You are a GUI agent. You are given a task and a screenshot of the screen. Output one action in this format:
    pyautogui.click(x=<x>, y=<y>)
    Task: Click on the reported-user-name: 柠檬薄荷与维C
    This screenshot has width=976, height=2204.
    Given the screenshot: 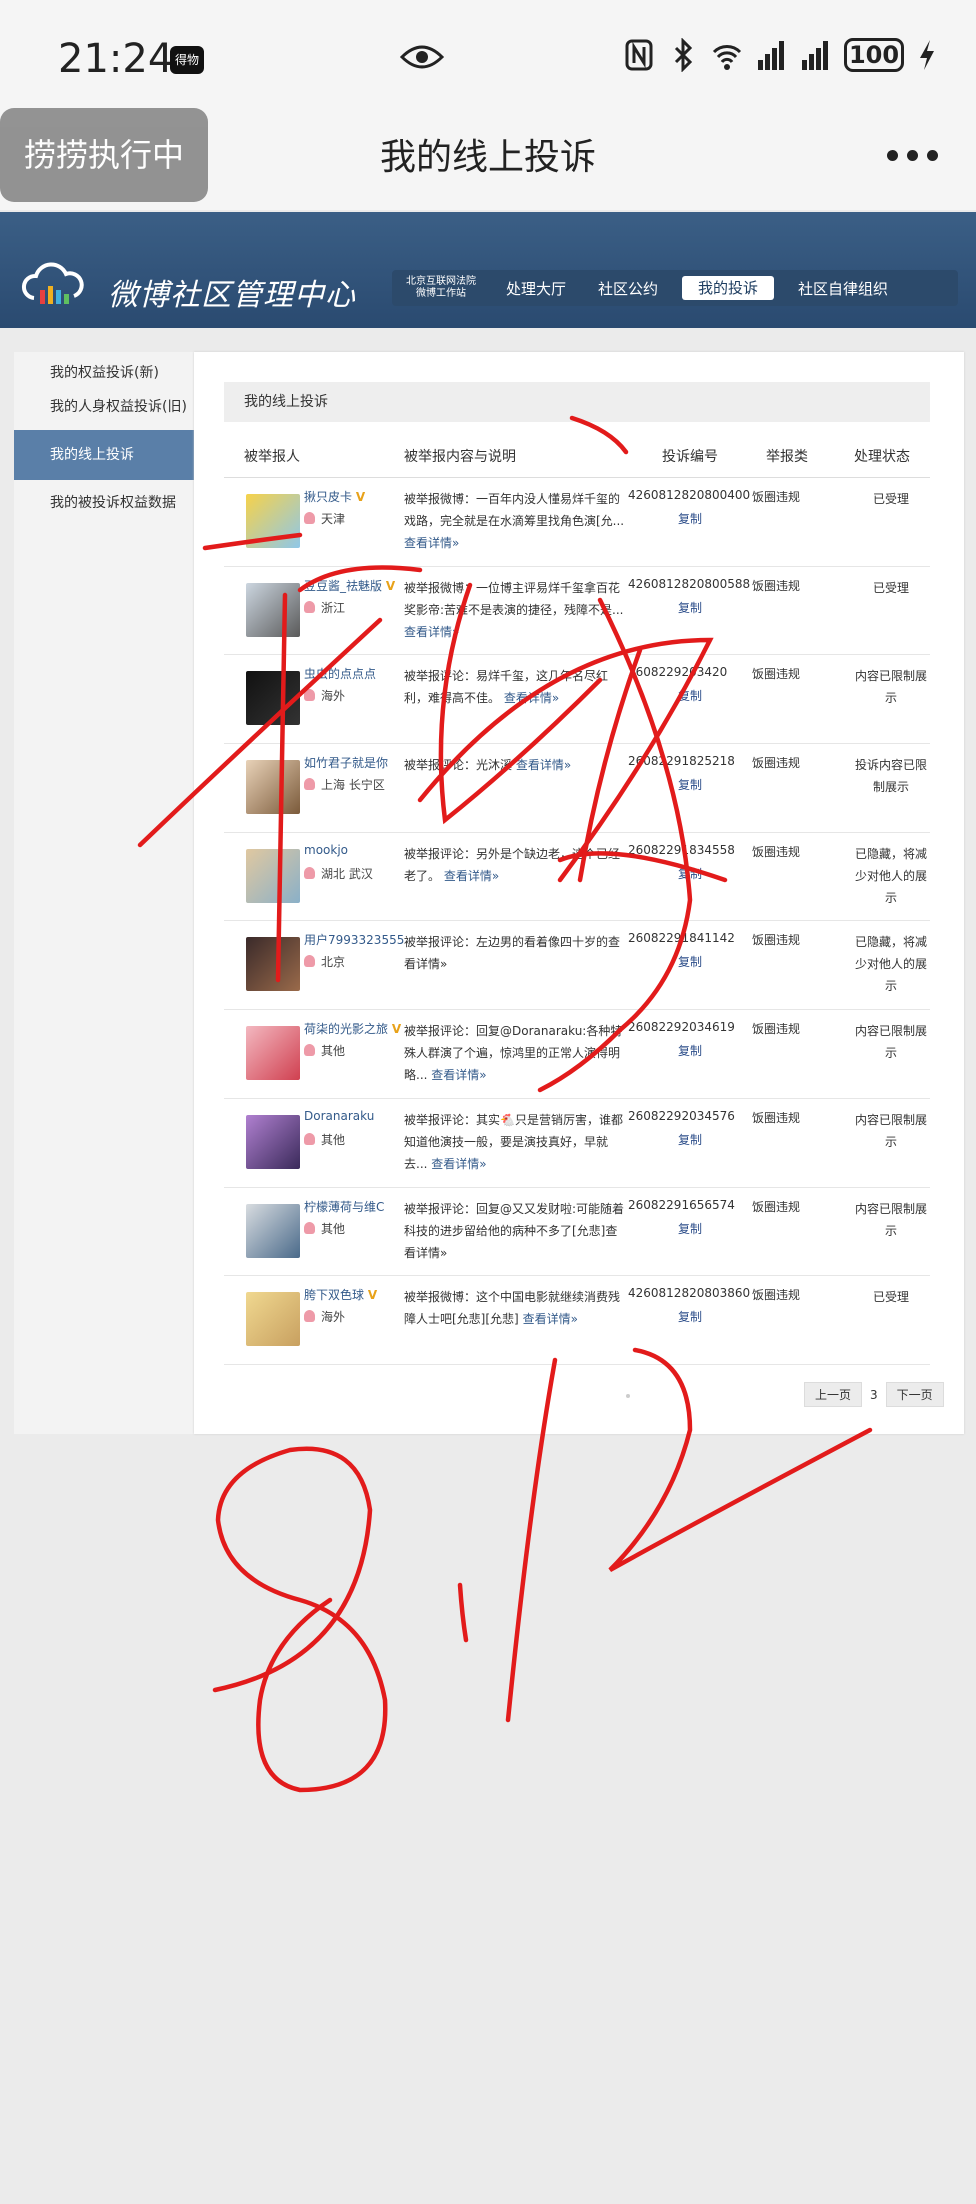 What is the action you would take?
    pyautogui.click(x=354, y=1206)
    